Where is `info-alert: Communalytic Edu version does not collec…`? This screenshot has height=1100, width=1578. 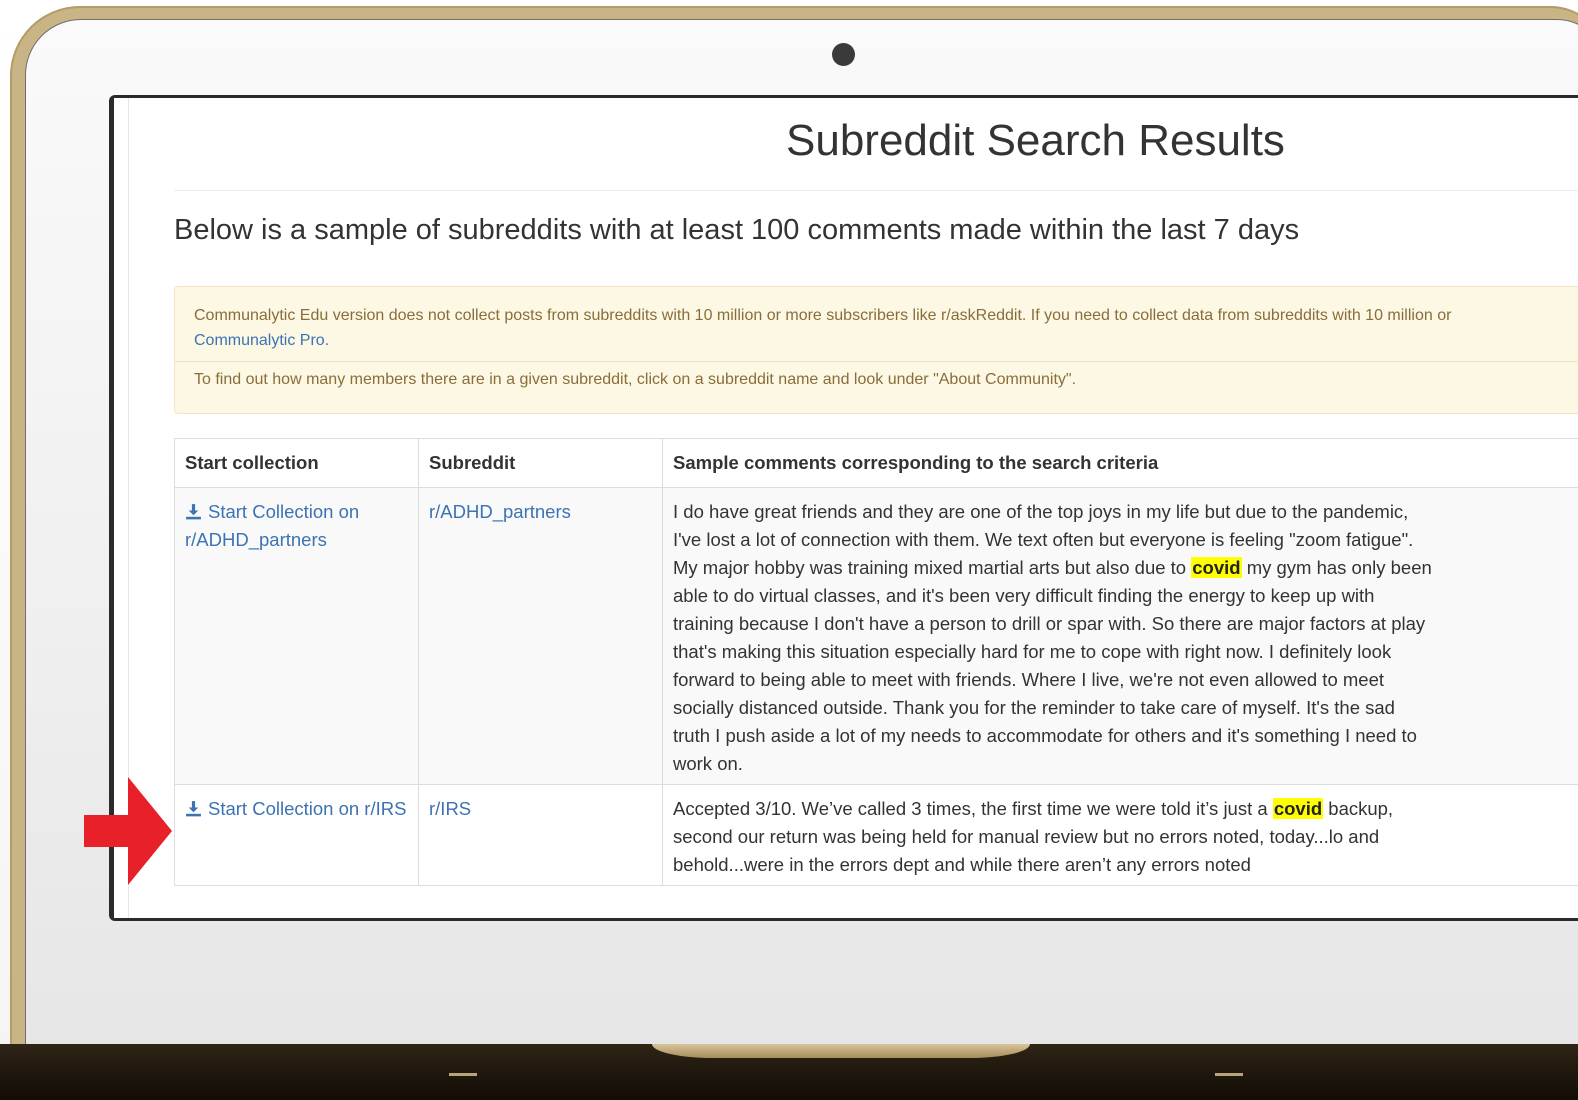
info-alert: Communalytic Edu version does not collec… is located at coordinates (876, 350).